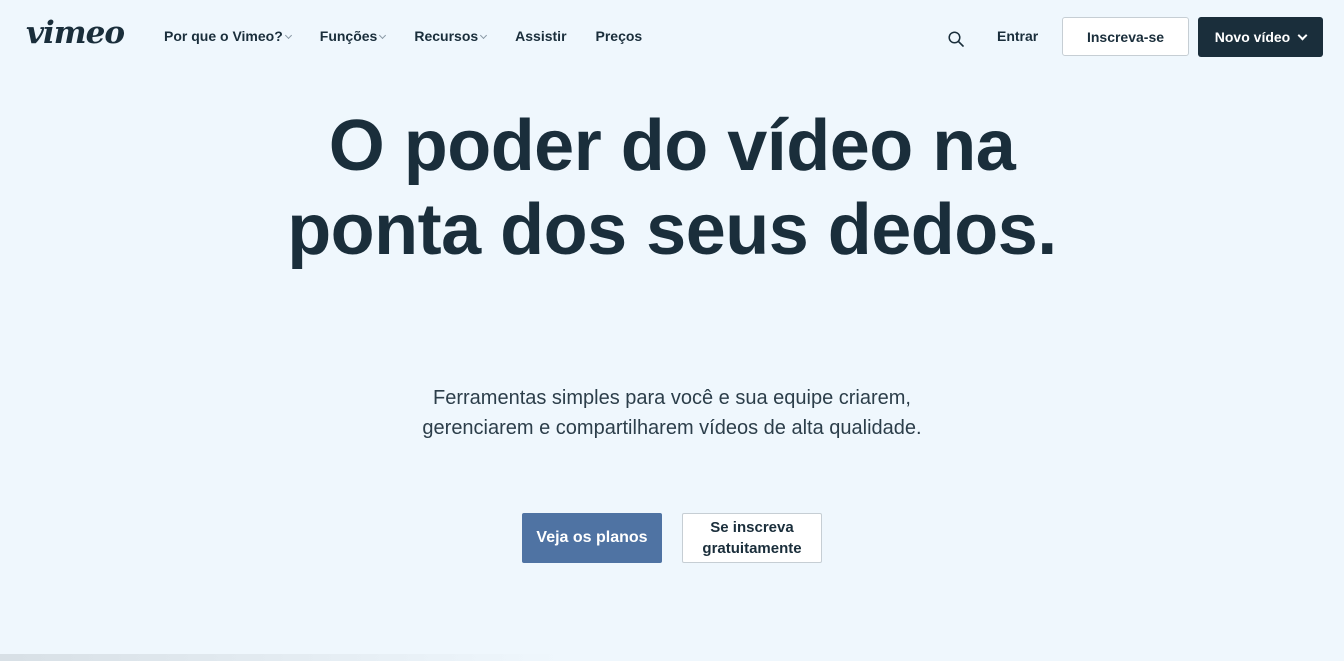  I want to click on nav-item-why-vimeo: Por que o Vimeo?, so click(228, 36).